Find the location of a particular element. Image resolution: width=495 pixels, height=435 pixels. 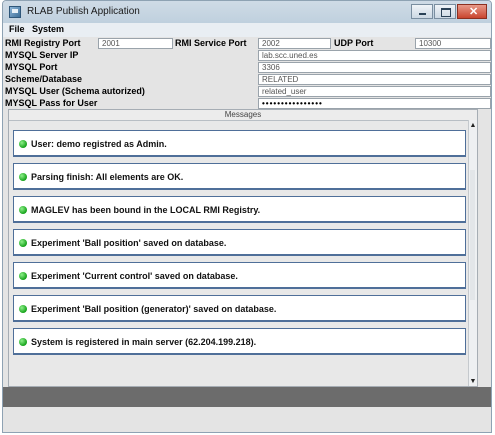

message-text: Parsing finish: All elements are OK. is located at coordinates (107, 177).